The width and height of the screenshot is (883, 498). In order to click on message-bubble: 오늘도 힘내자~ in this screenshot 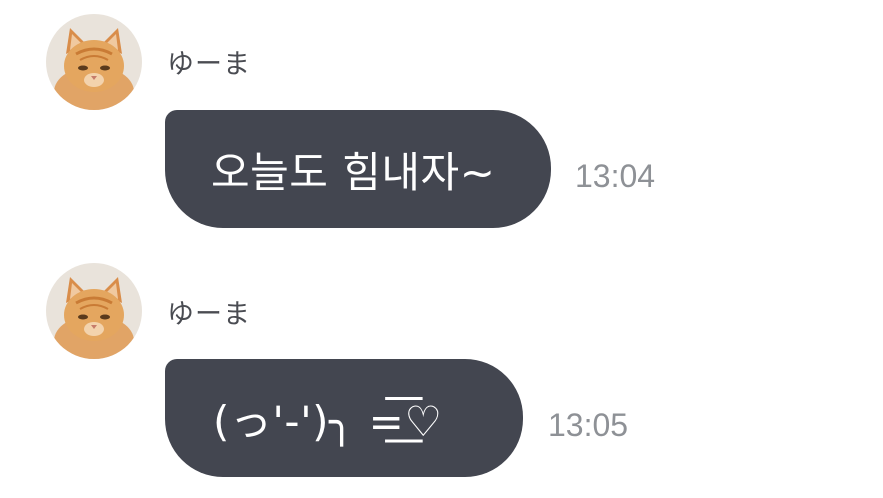, I will do `click(358, 169)`.